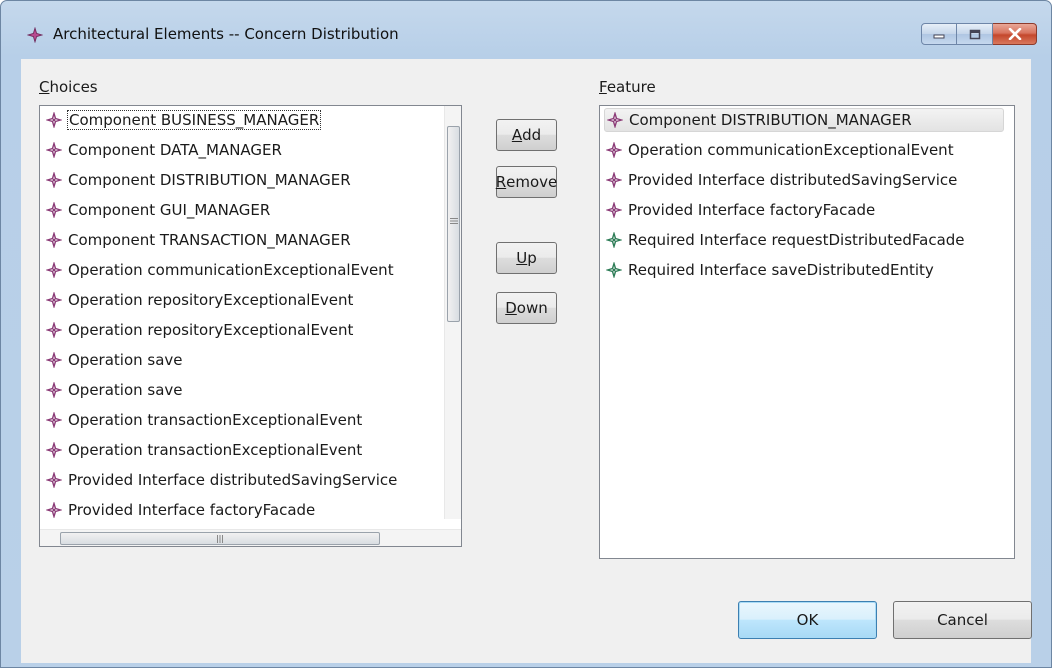  I want to click on maximize-button, so click(975, 34).